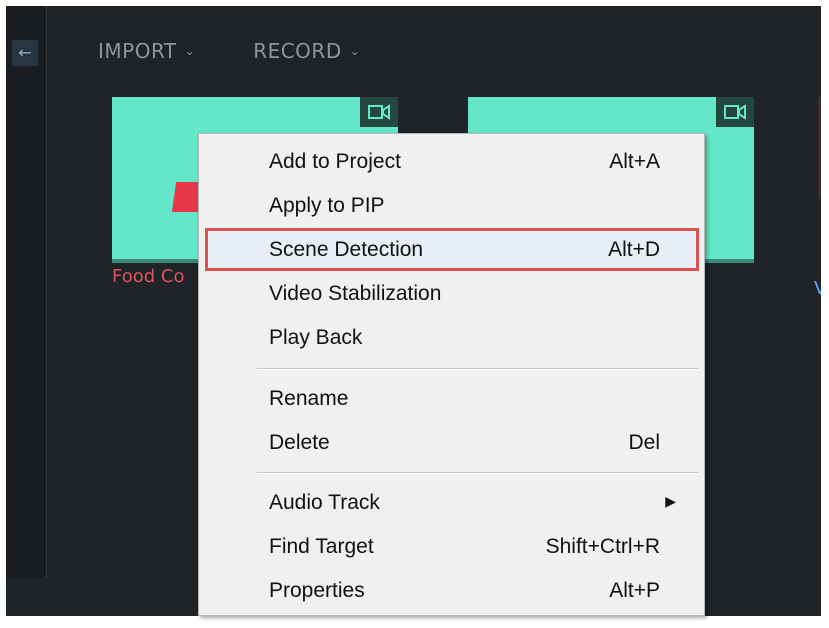 Image resolution: width=829 pixels, height=628 pixels. I want to click on arrow-left-icon: ←, so click(25, 52).